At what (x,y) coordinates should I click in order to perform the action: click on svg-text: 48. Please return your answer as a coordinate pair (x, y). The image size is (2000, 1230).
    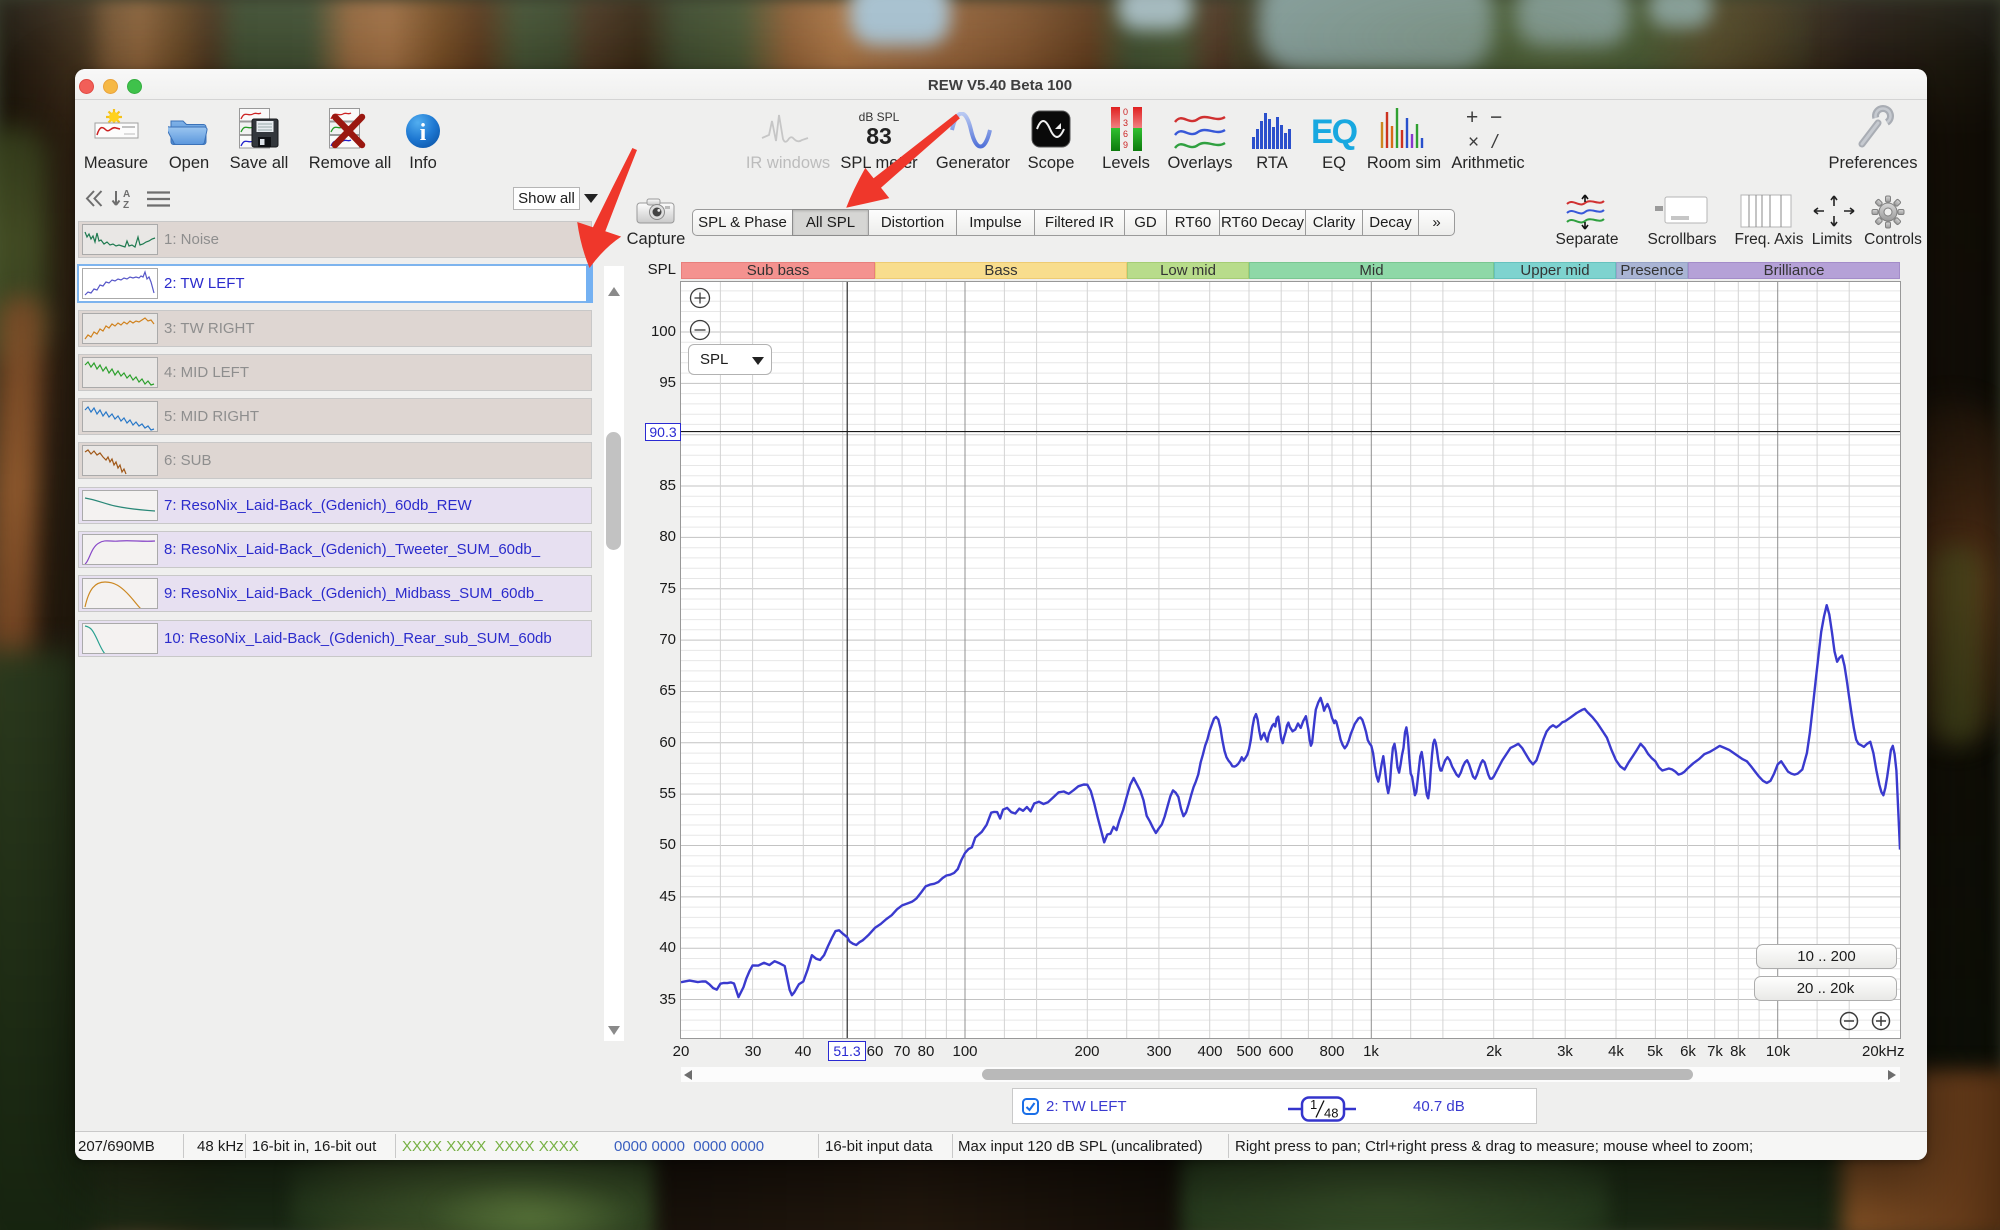
    Looking at the image, I should click on (1331, 1113).